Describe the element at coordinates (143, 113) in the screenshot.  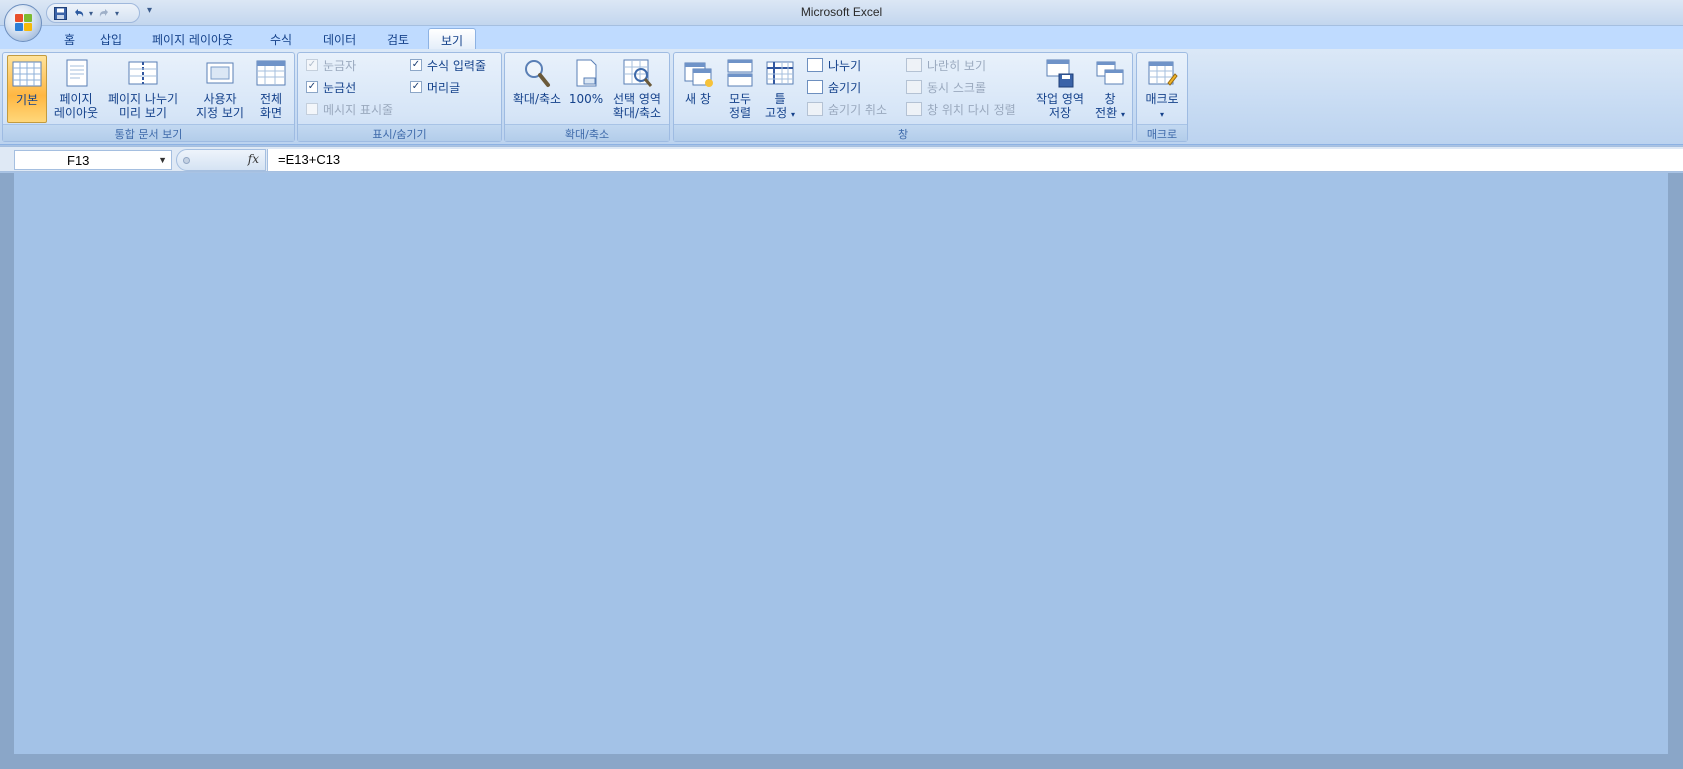
I see `page-break-preview-label-2: 미리 보기` at that location.